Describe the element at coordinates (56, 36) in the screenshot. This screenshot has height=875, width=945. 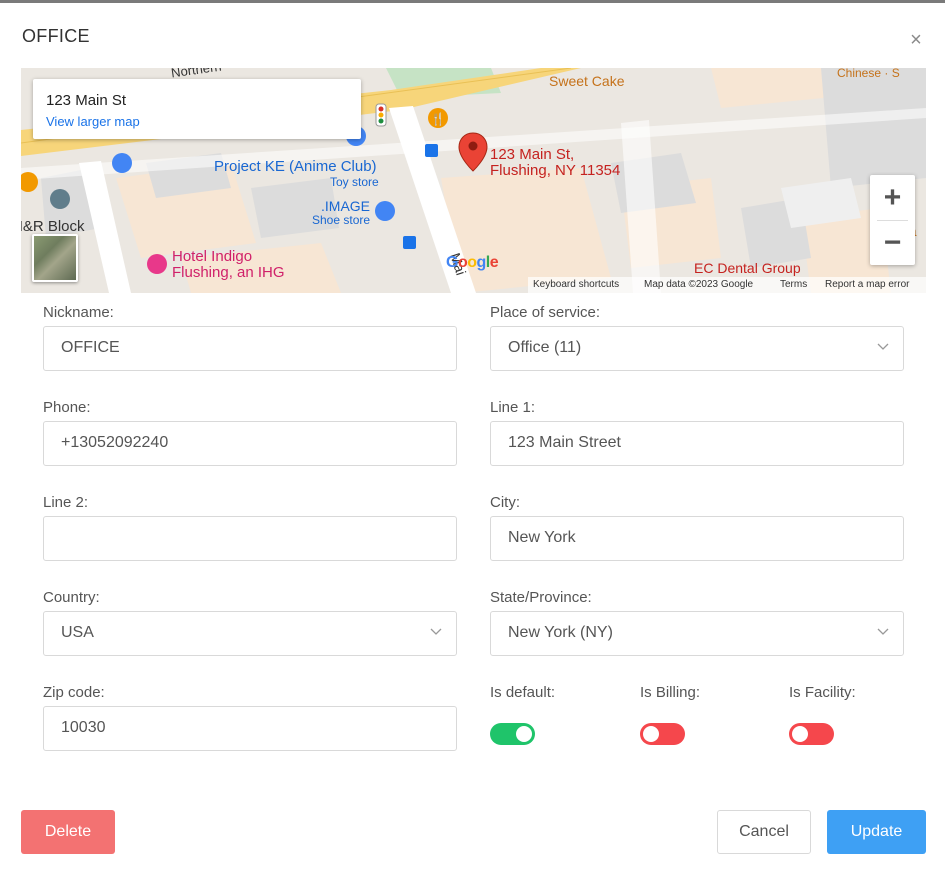
I see `dialog-title: OFFICE` at that location.